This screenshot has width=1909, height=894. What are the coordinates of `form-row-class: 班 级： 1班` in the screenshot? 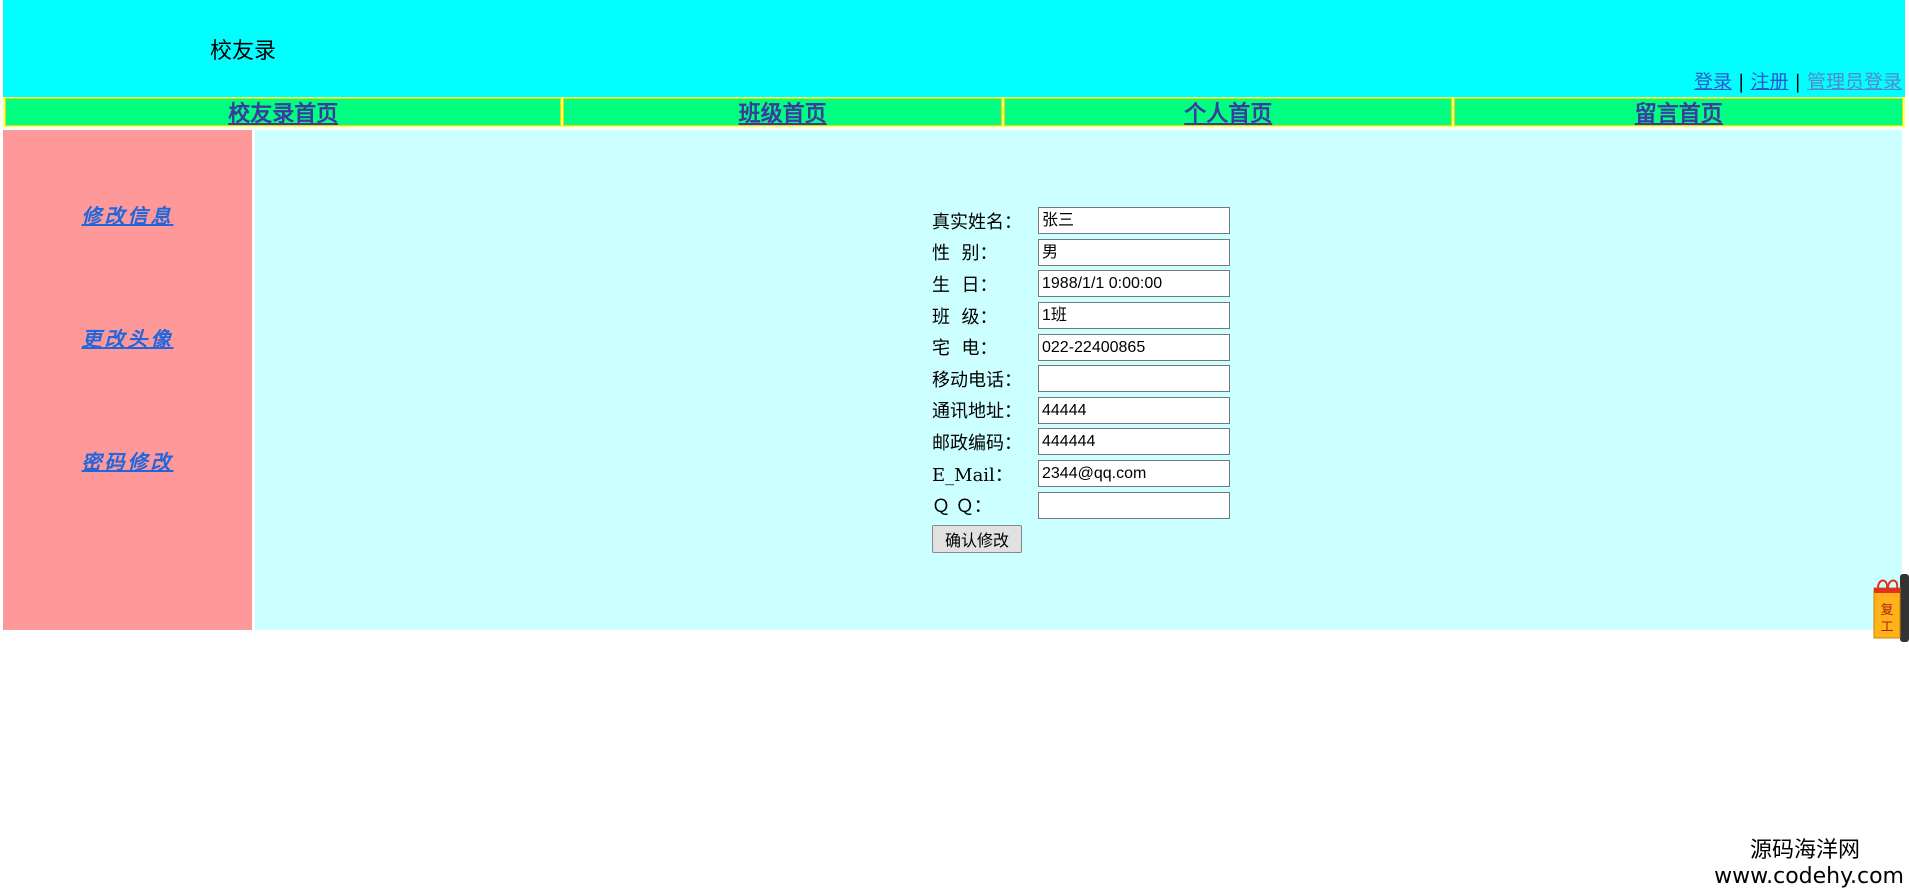 It's located at (1081, 316).